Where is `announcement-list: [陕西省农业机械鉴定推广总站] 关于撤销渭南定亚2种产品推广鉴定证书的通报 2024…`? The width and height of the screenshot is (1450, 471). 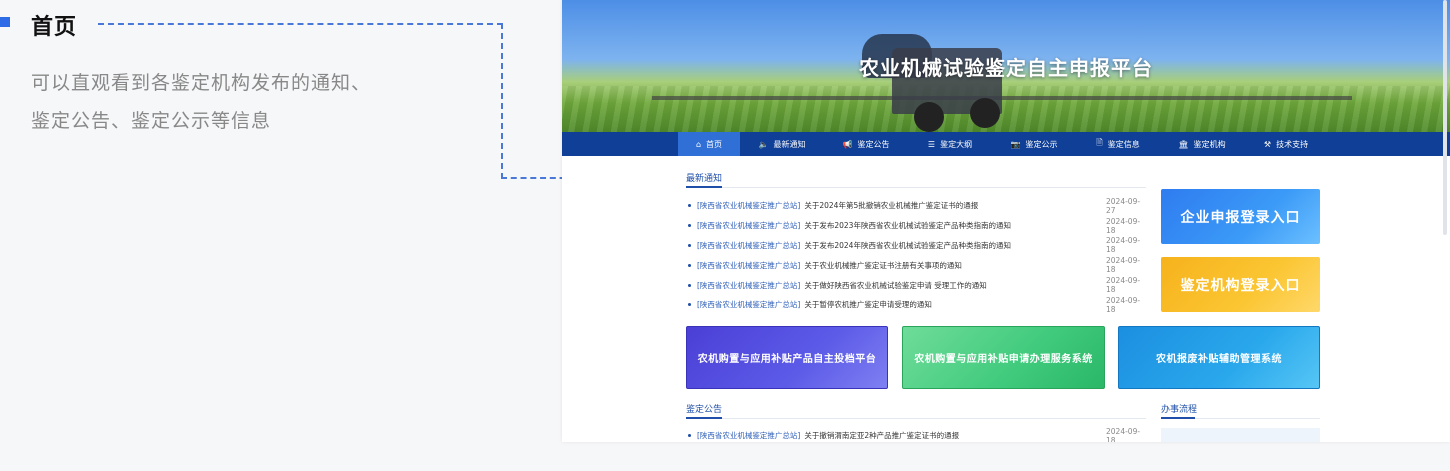
announcement-list: [陕西省农业机械鉴定推广总站] 关于撤销渭南定亚2种产品推广鉴定证书的通报 2024… is located at coordinates (916, 434).